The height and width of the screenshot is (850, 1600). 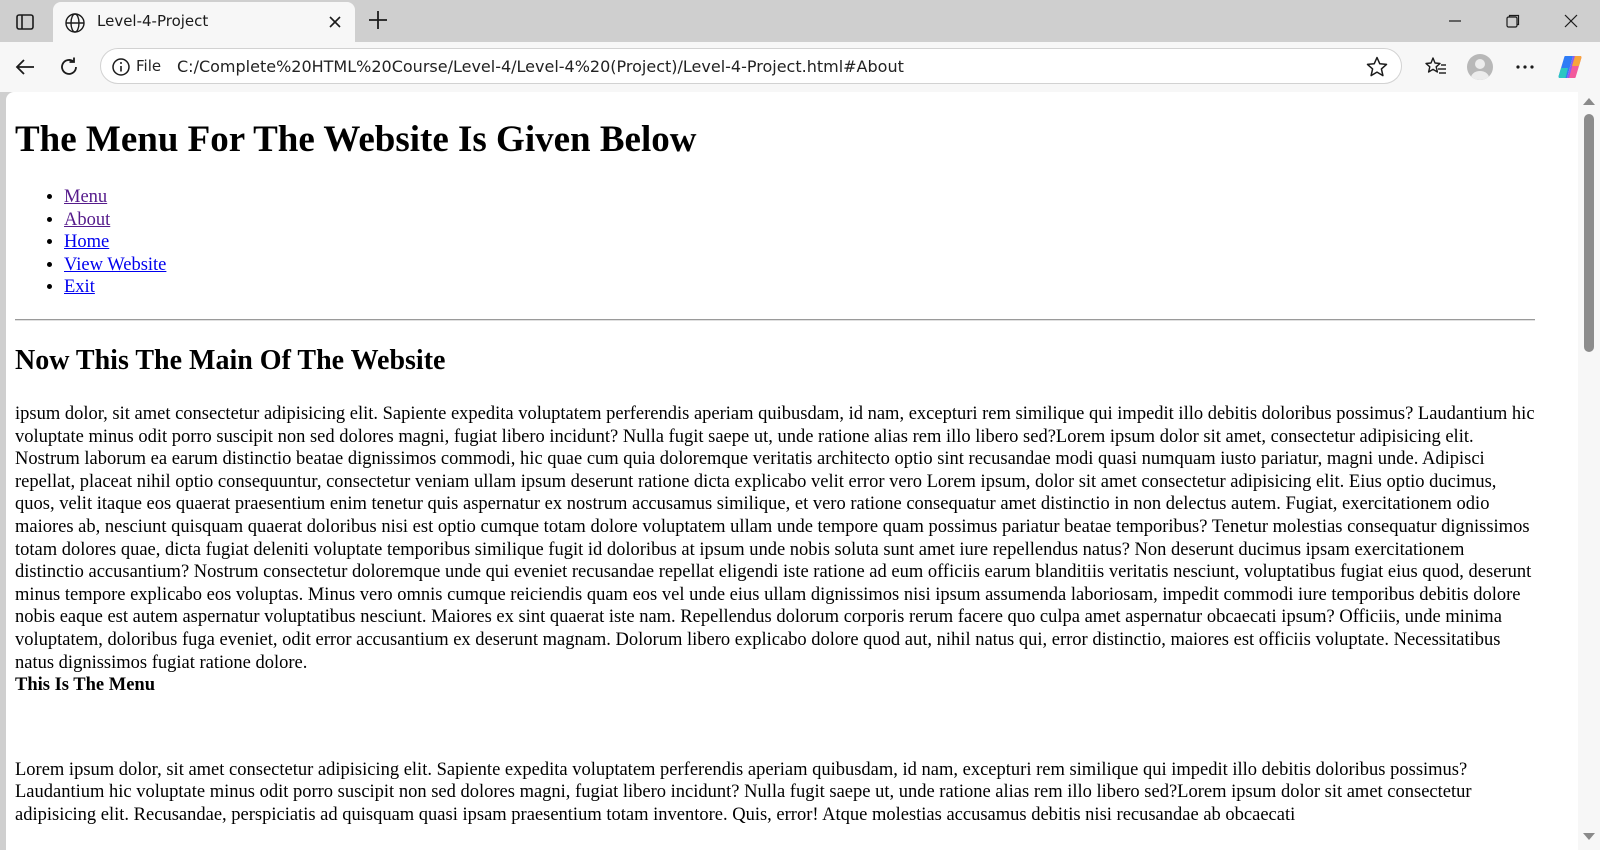 What do you see at coordinates (800, 21) in the screenshot?
I see `tab-strip: Level-4-Project` at bounding box center [800, 21].